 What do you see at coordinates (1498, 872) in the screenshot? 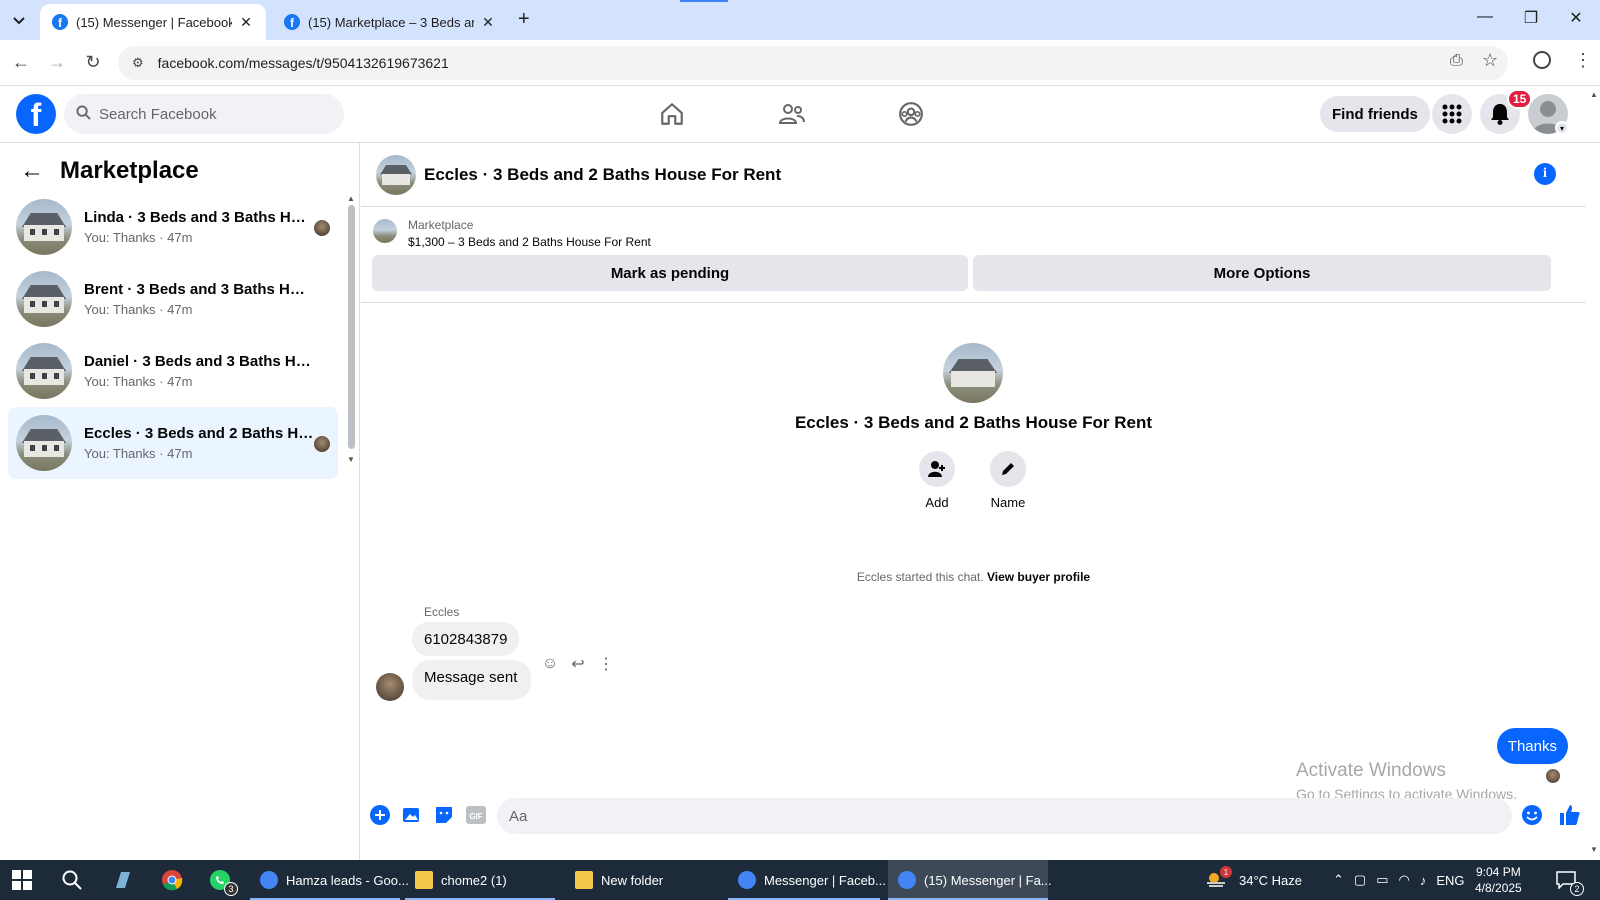
I see `clock-time: 9:04 PM` at bounding box center [1498, 872].